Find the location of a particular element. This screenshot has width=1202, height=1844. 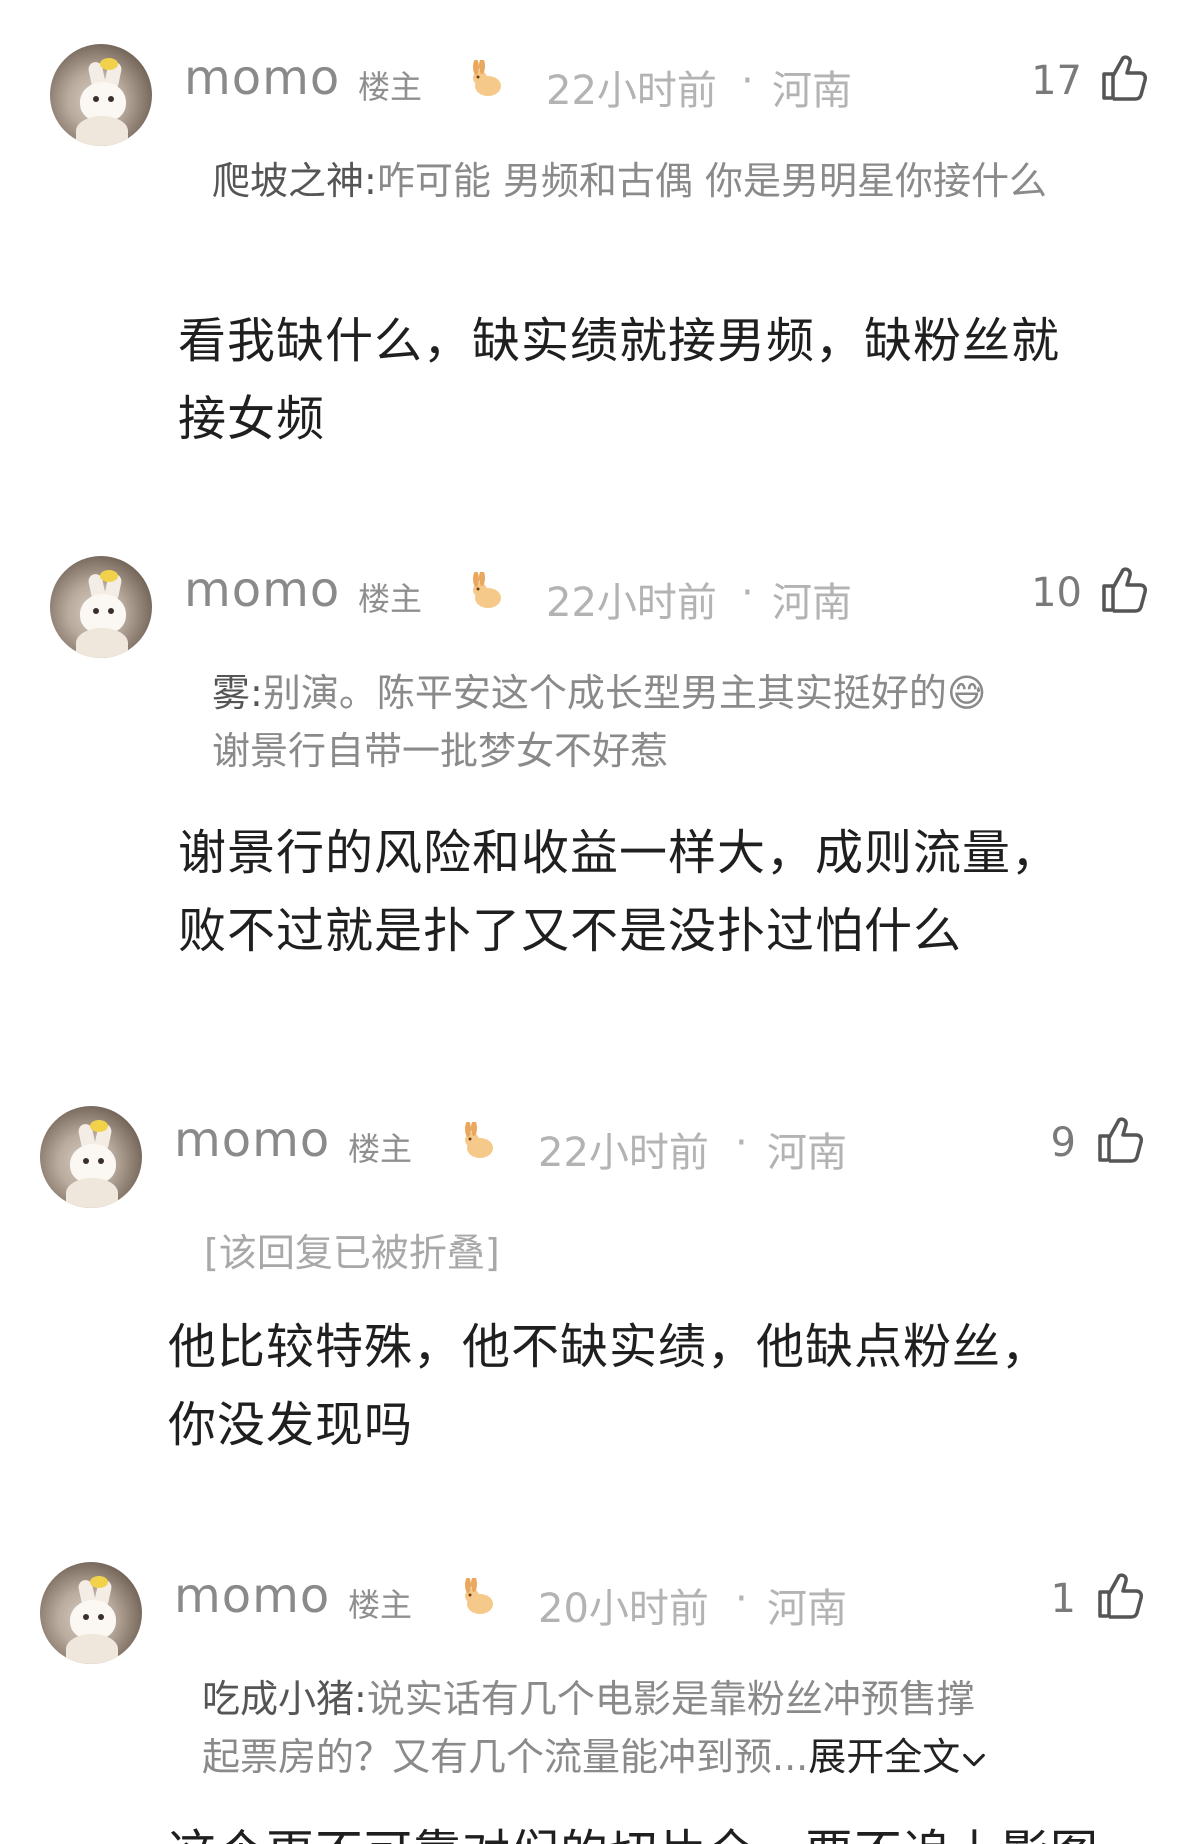

timestamp: 20小时前 is located at coordinates (623, 1609).